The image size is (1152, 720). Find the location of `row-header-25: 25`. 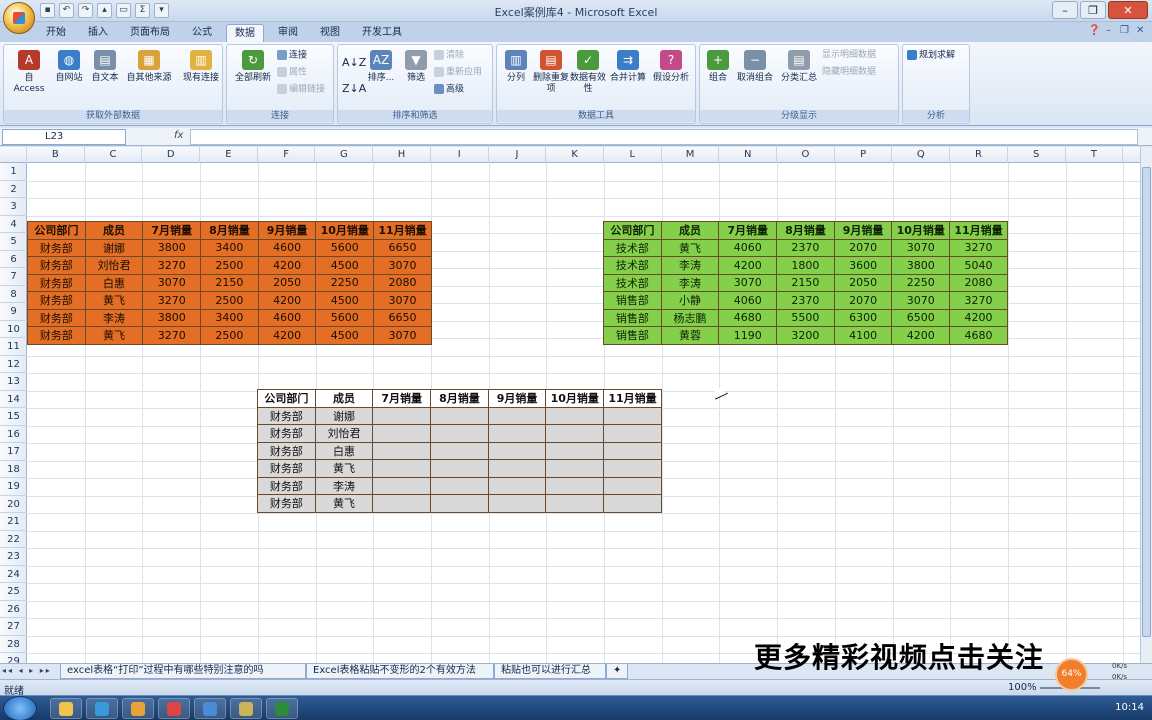

row-header-25: 25 is located at coordinates (13, 592).